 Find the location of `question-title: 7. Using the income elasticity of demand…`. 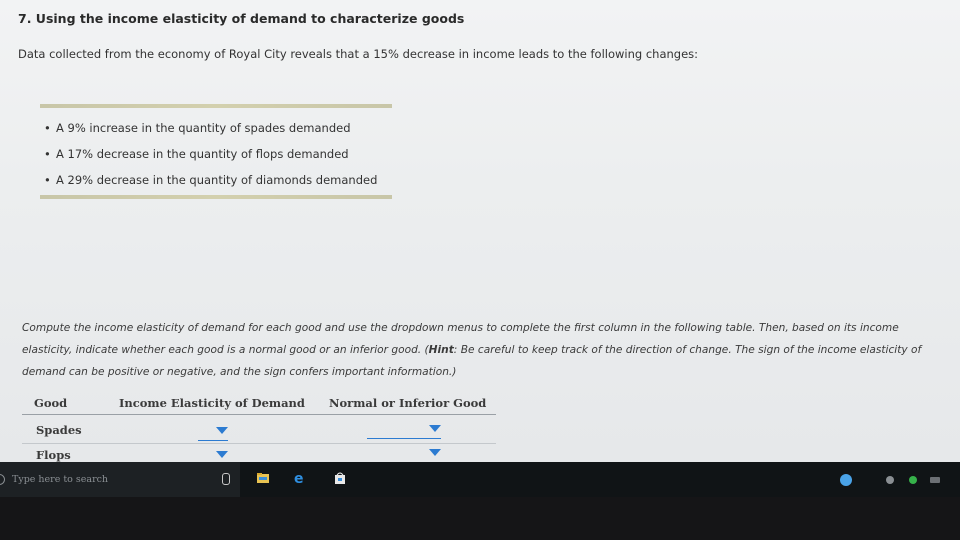

question-title: 7. Using the income elasticity of demand… is located at coordinates (241, 18).